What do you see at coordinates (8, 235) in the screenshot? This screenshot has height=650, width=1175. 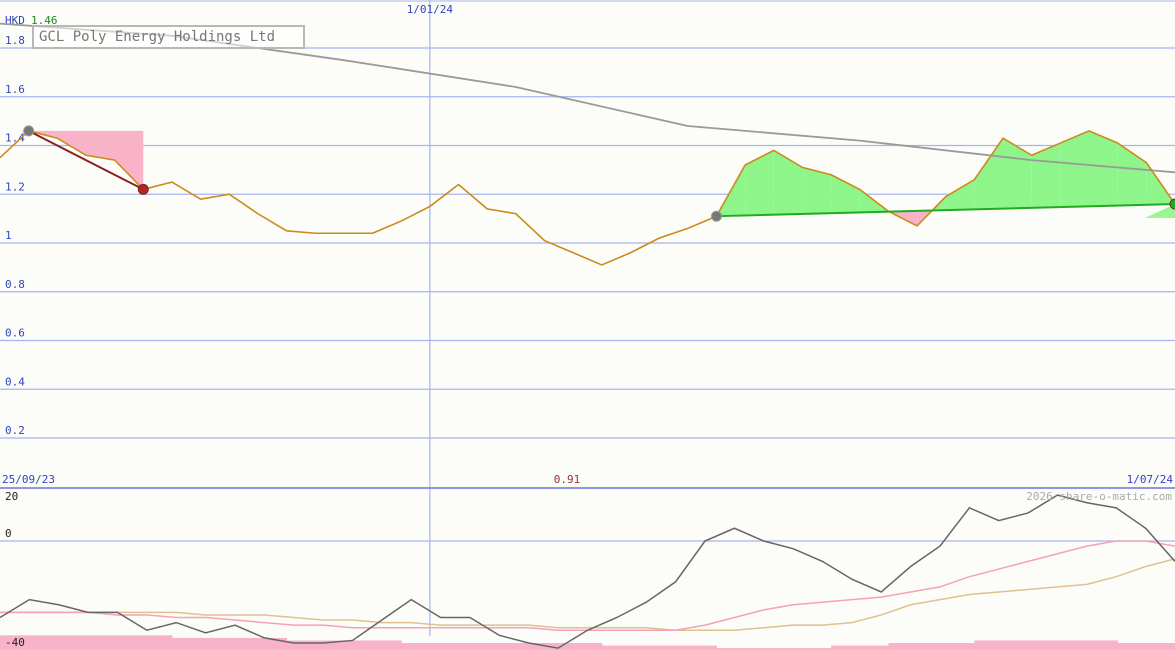 I see `y-tick-label: 1` at bounding box center [8, 235].